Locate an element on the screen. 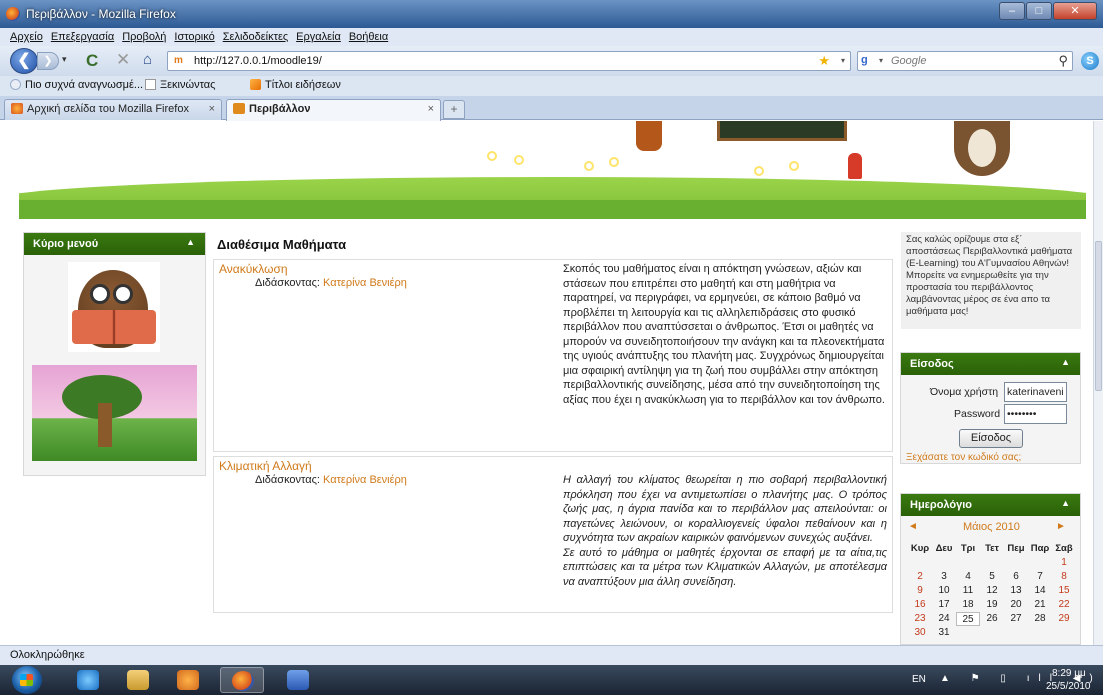  back-button: ❮ is located at coordinates (24, 61).